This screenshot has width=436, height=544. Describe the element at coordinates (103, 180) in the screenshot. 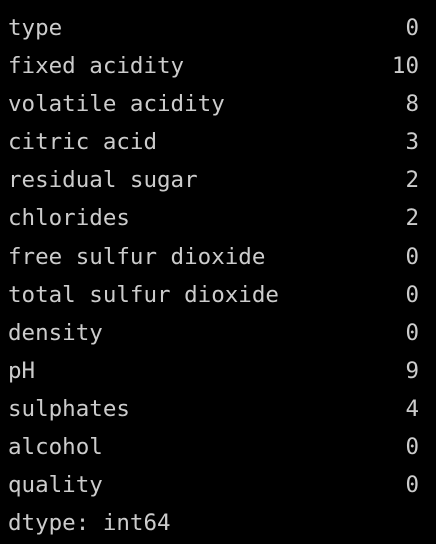

I see `row-label: residual sugar` at that location.